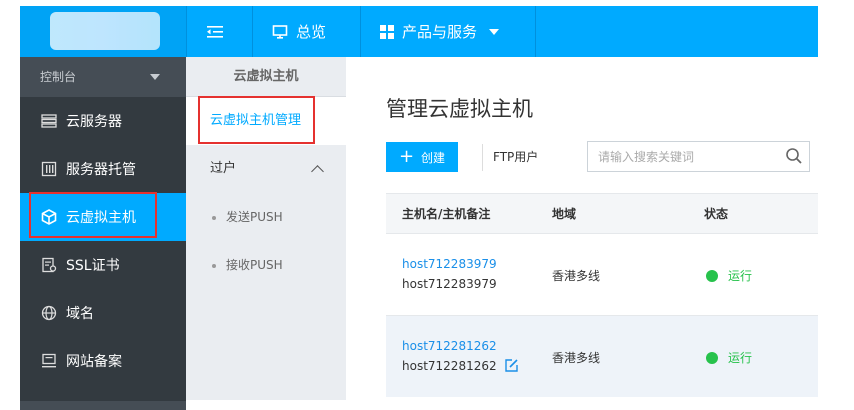 The image size is (854, 410). Describe the element at coordinates (49, 169) in the screenshot. I see `server-rack-icon` at that location.